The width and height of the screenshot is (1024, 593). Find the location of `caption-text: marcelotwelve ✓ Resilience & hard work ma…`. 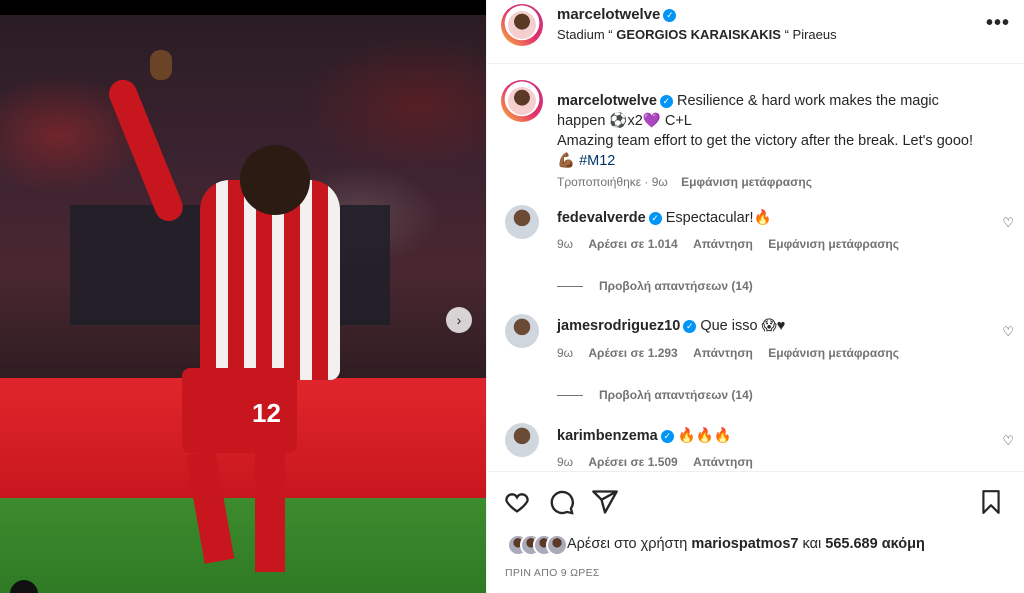

caption-text: marcelotwelve ✓ Resilience & hard work ma… is located at coordinates (767, 131).